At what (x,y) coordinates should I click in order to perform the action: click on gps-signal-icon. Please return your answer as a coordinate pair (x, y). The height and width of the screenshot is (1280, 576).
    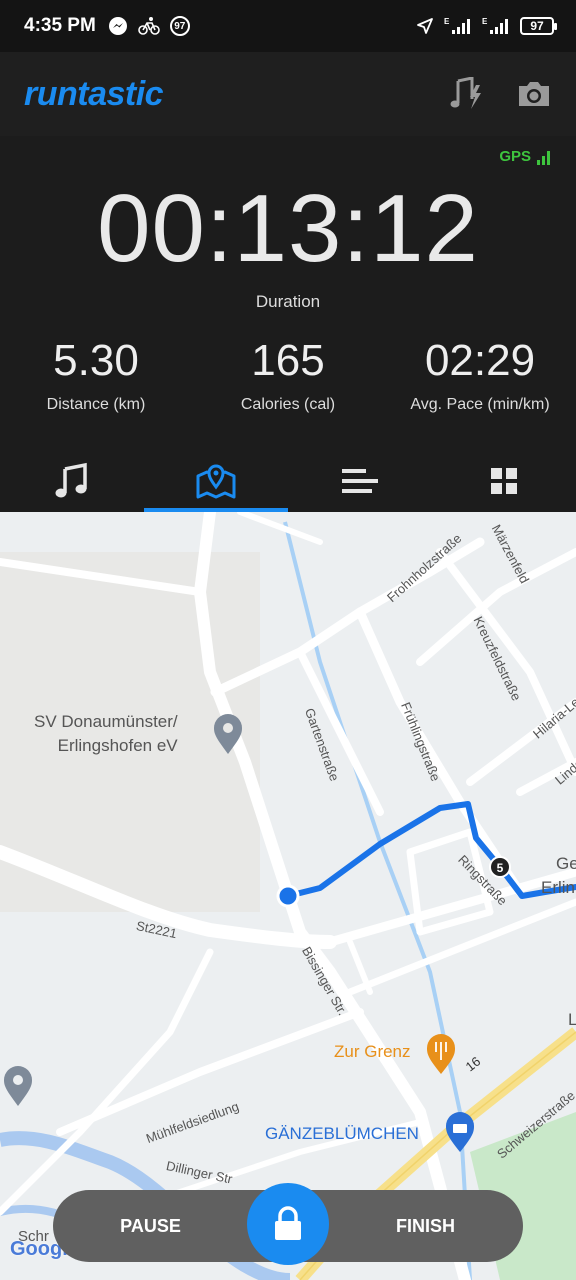
    Looking at the image, I should click on (543, 158).